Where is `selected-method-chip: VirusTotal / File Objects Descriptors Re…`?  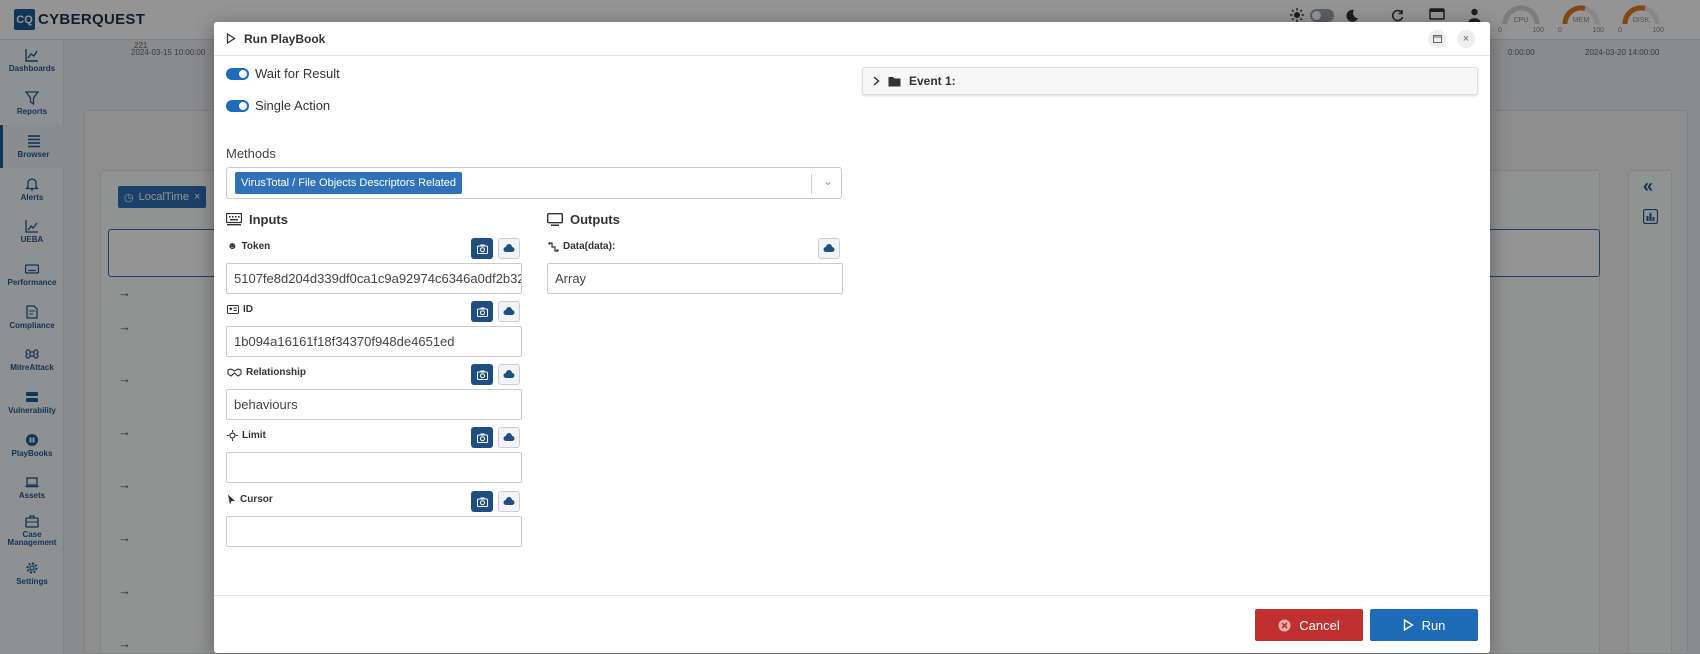 selected-method-chip: VirusTotal / File Objects Descriptors Re… is located at coordinates (348, 183).